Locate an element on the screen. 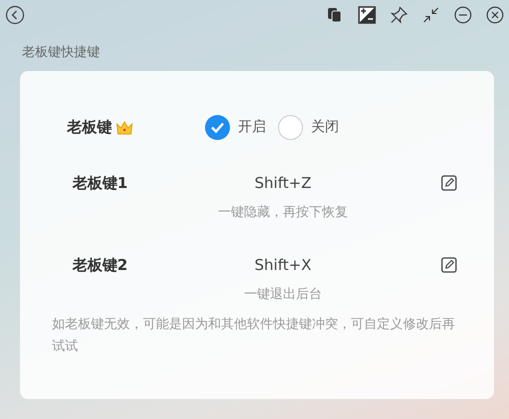  radio-option: 关闭 is located at coordinates (308, 127).